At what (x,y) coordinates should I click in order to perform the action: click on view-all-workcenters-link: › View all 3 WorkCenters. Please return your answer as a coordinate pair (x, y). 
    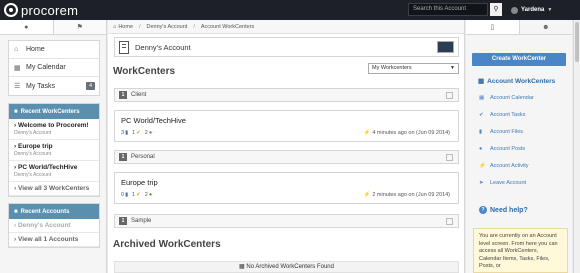
    Looking at the image, I should click on (54, 189).